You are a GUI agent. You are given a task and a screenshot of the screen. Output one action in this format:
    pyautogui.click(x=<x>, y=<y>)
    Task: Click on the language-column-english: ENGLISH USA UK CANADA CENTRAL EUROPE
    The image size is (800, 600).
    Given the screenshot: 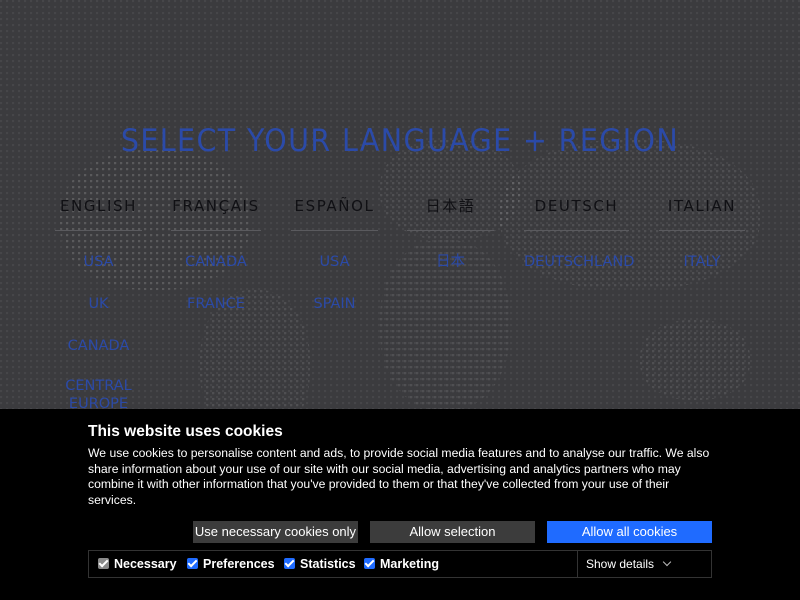 What is the action you would take?
    pyautogui.click(x=98, y=304)
    